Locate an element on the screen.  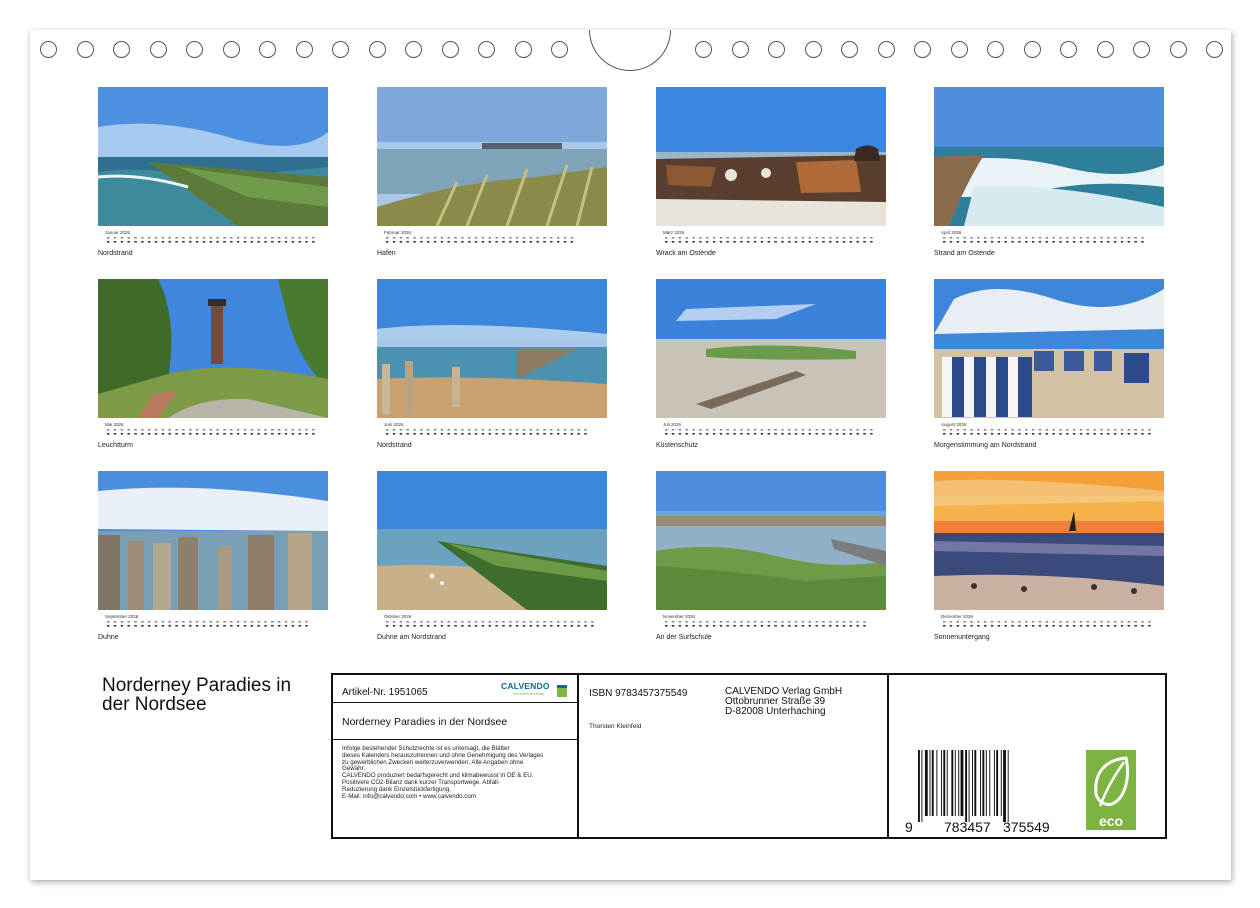
month-card: Dezember 2026 Sonnenuntergang is located at coordinates (1049, 561).